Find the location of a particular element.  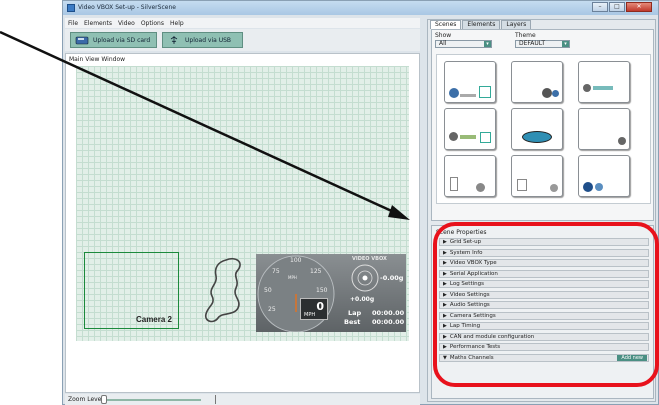

tab-layers: Layers is located at coordinates (516, 24).